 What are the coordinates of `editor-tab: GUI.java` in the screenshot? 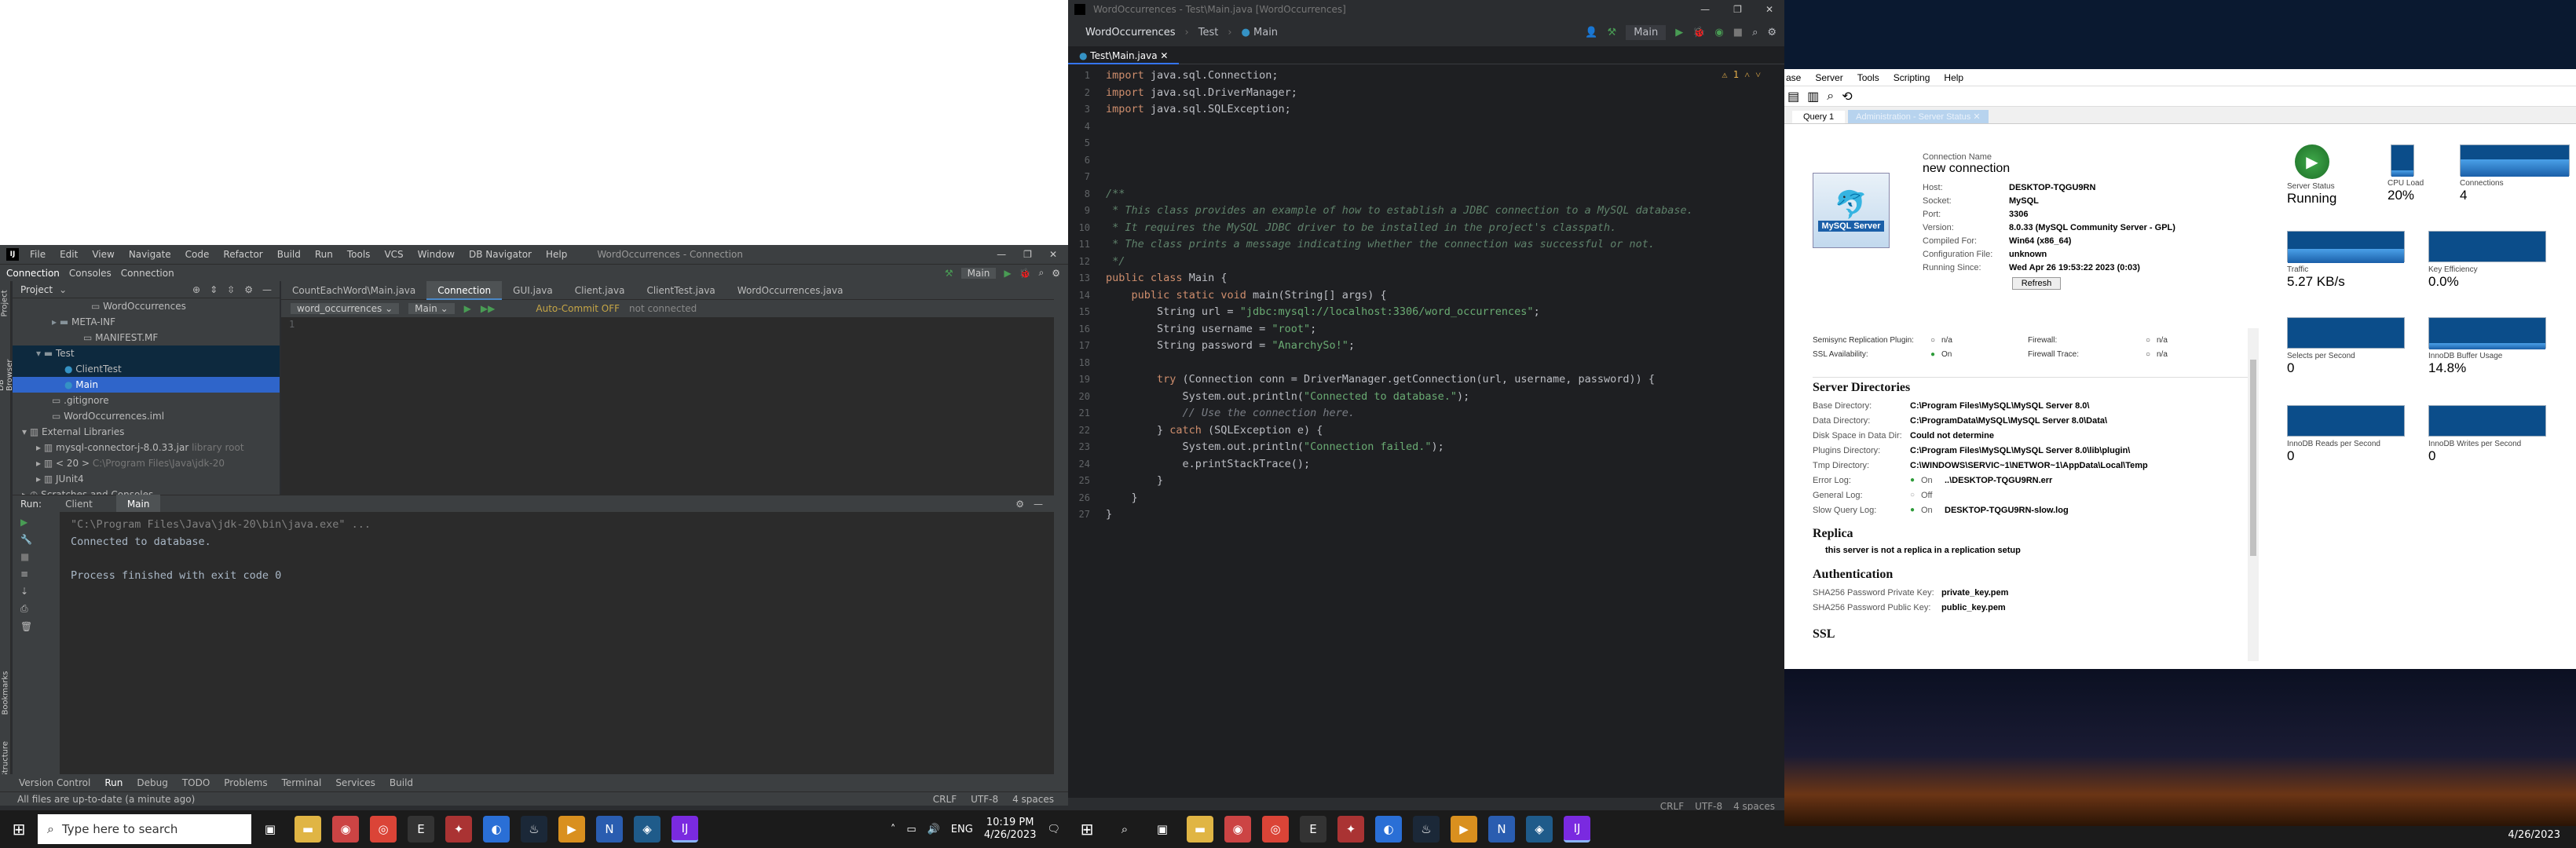 It's located at (533, 290).